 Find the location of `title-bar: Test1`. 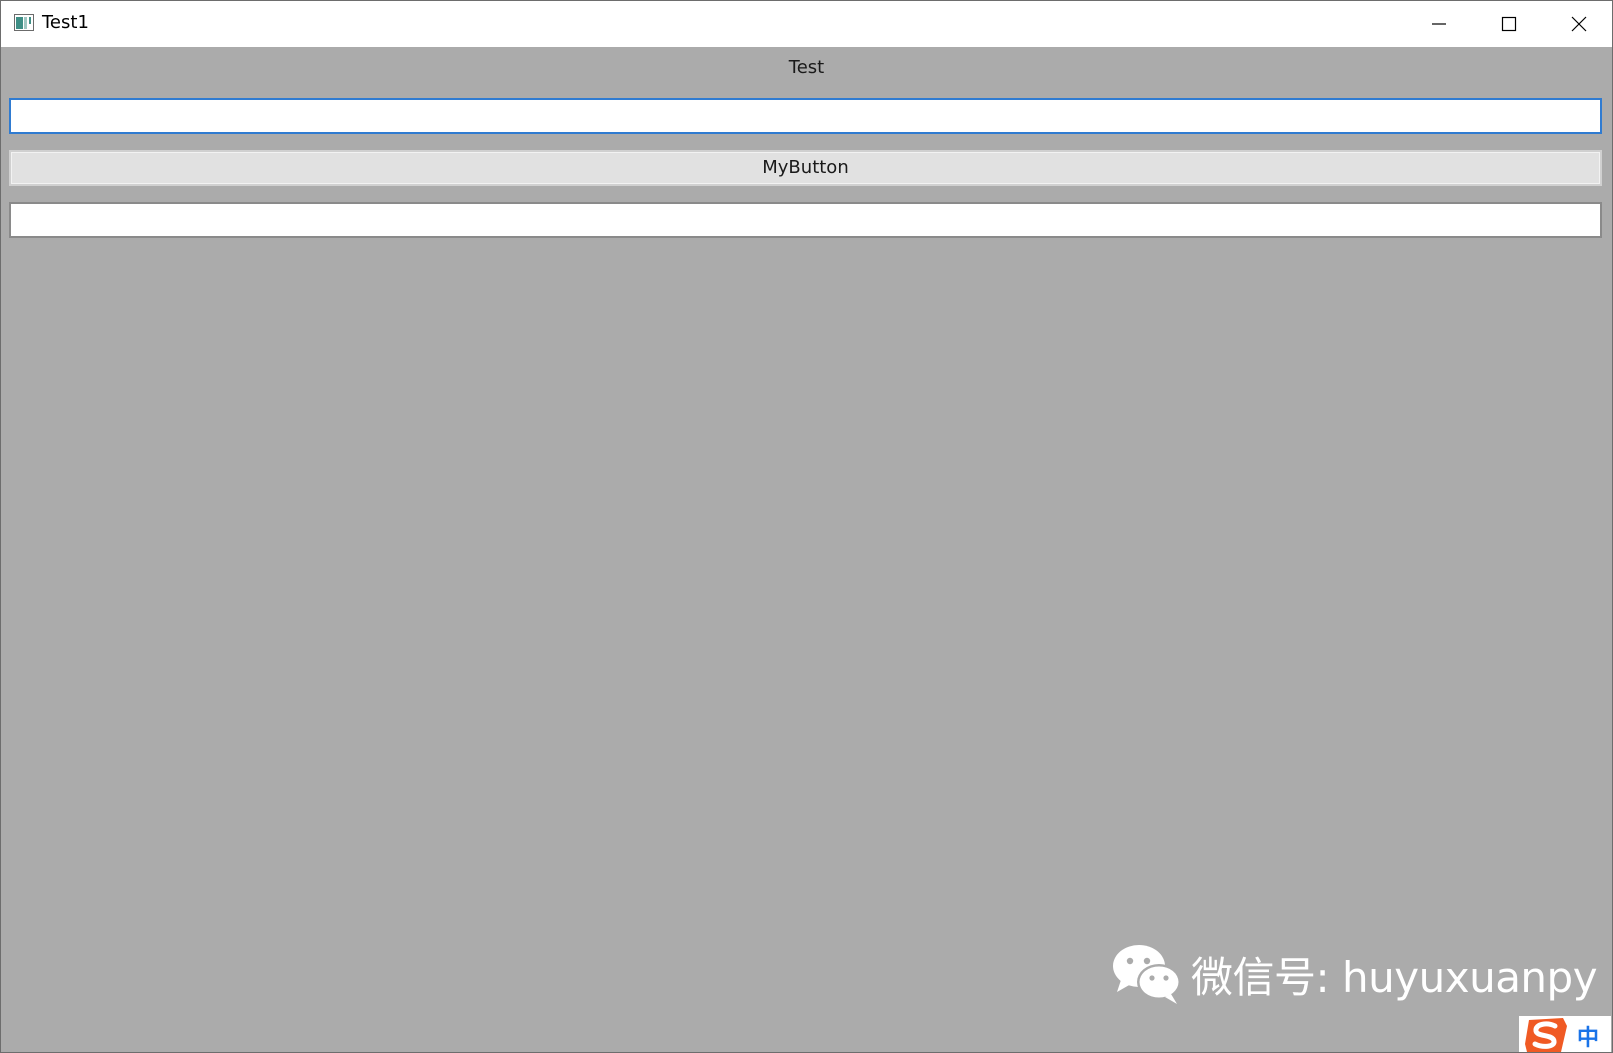

title-bar: Test1 is located at coordinates (806, 24).